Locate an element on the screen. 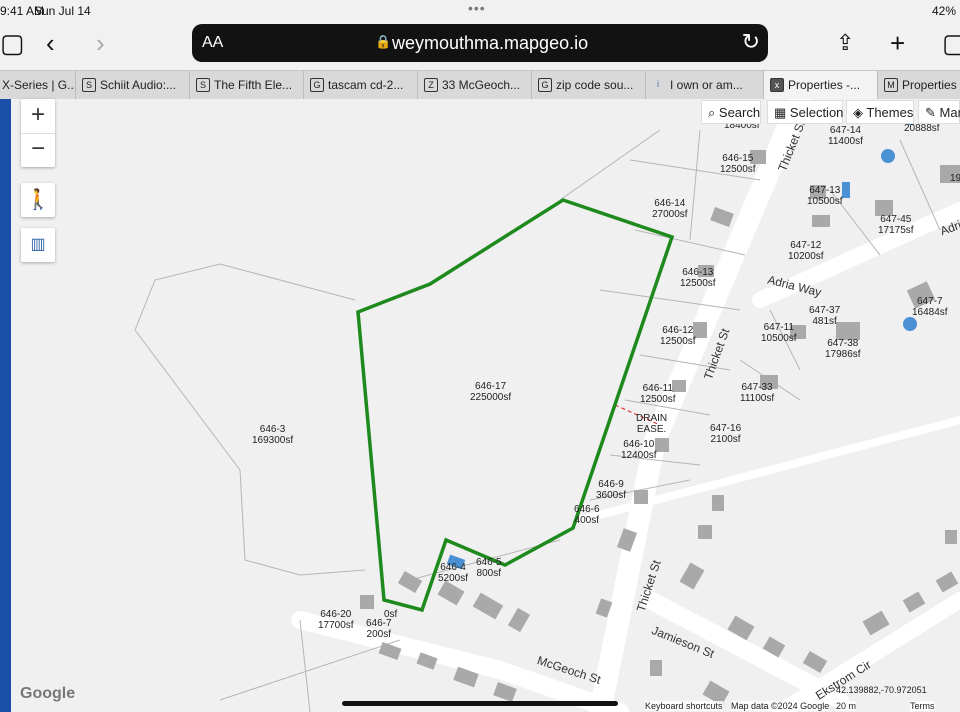 The height and width of the screenshot is (712, 960). tab-favicon: Z is located at coordinates (431, 85).